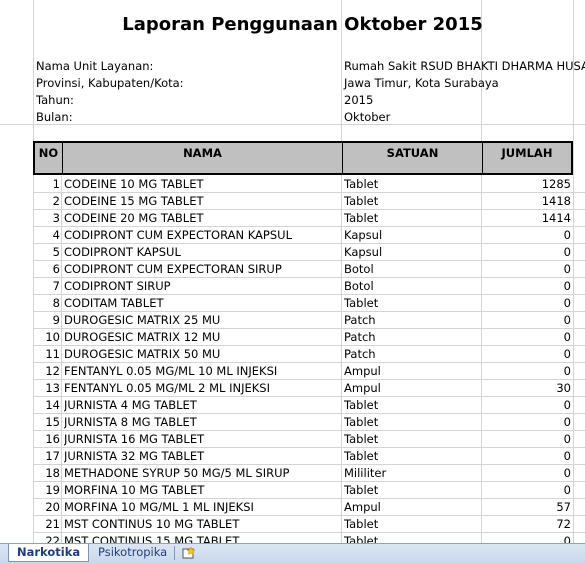 The image size is (585, 564). I want to click on row-no: 12, so click(46, 371).